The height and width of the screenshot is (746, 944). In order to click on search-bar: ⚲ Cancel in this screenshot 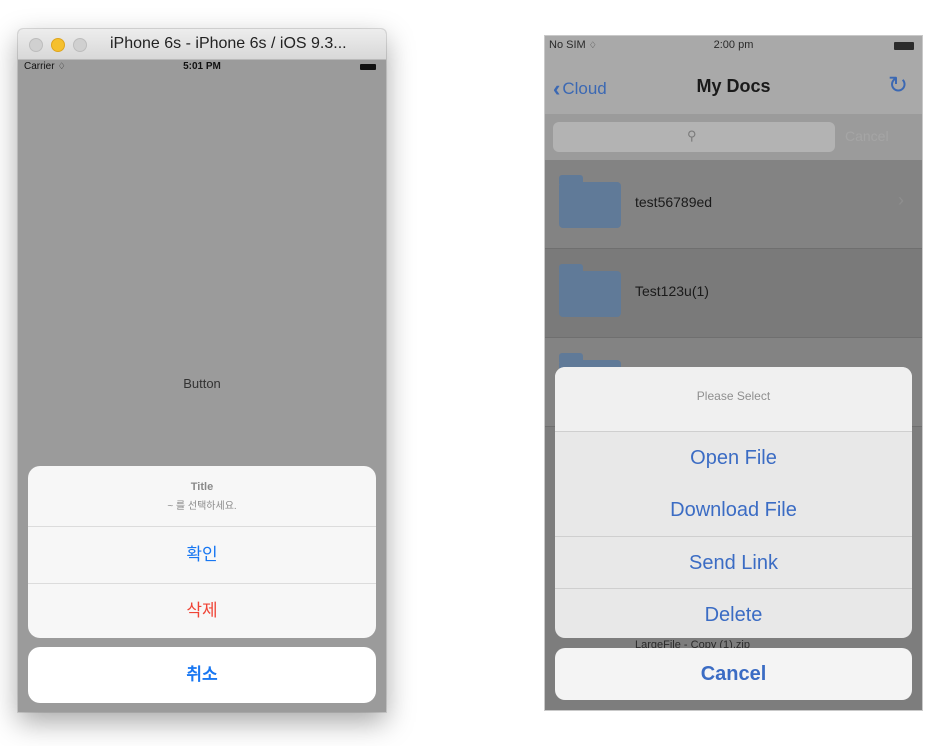, I will do `click(733, 137)`.